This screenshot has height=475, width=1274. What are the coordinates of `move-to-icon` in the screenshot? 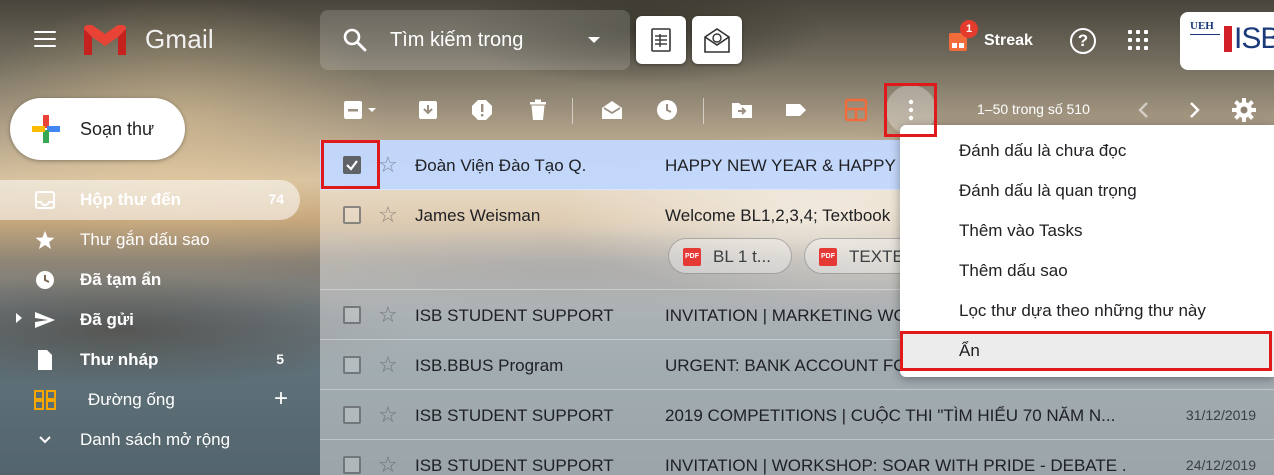 It's located at (742, 110).